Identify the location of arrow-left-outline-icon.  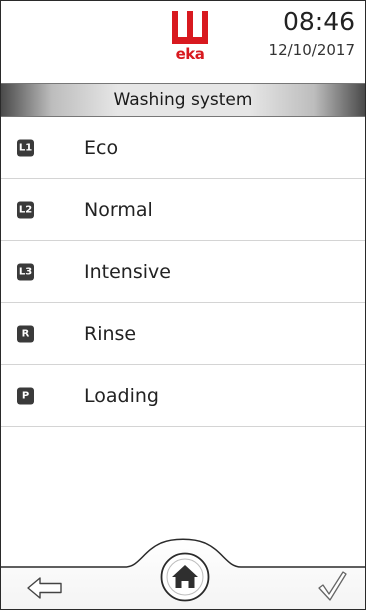
(44, 588).